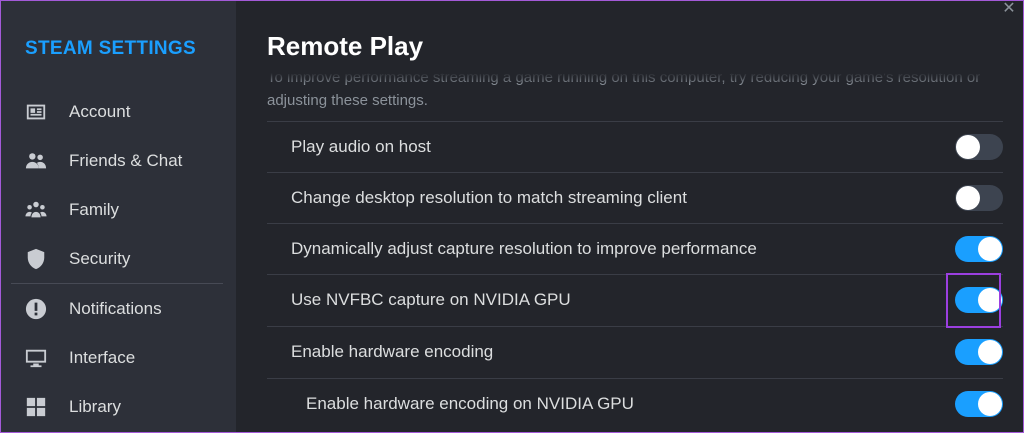 The height and width of the screenshot is (433, 1024). What do you see at coordinates (635, 300) in the screenshot?
I see `setting-row-nvfbc-capture: Use NVFBC capture on NVIDIA GPU` at bounding box center [635, 300].